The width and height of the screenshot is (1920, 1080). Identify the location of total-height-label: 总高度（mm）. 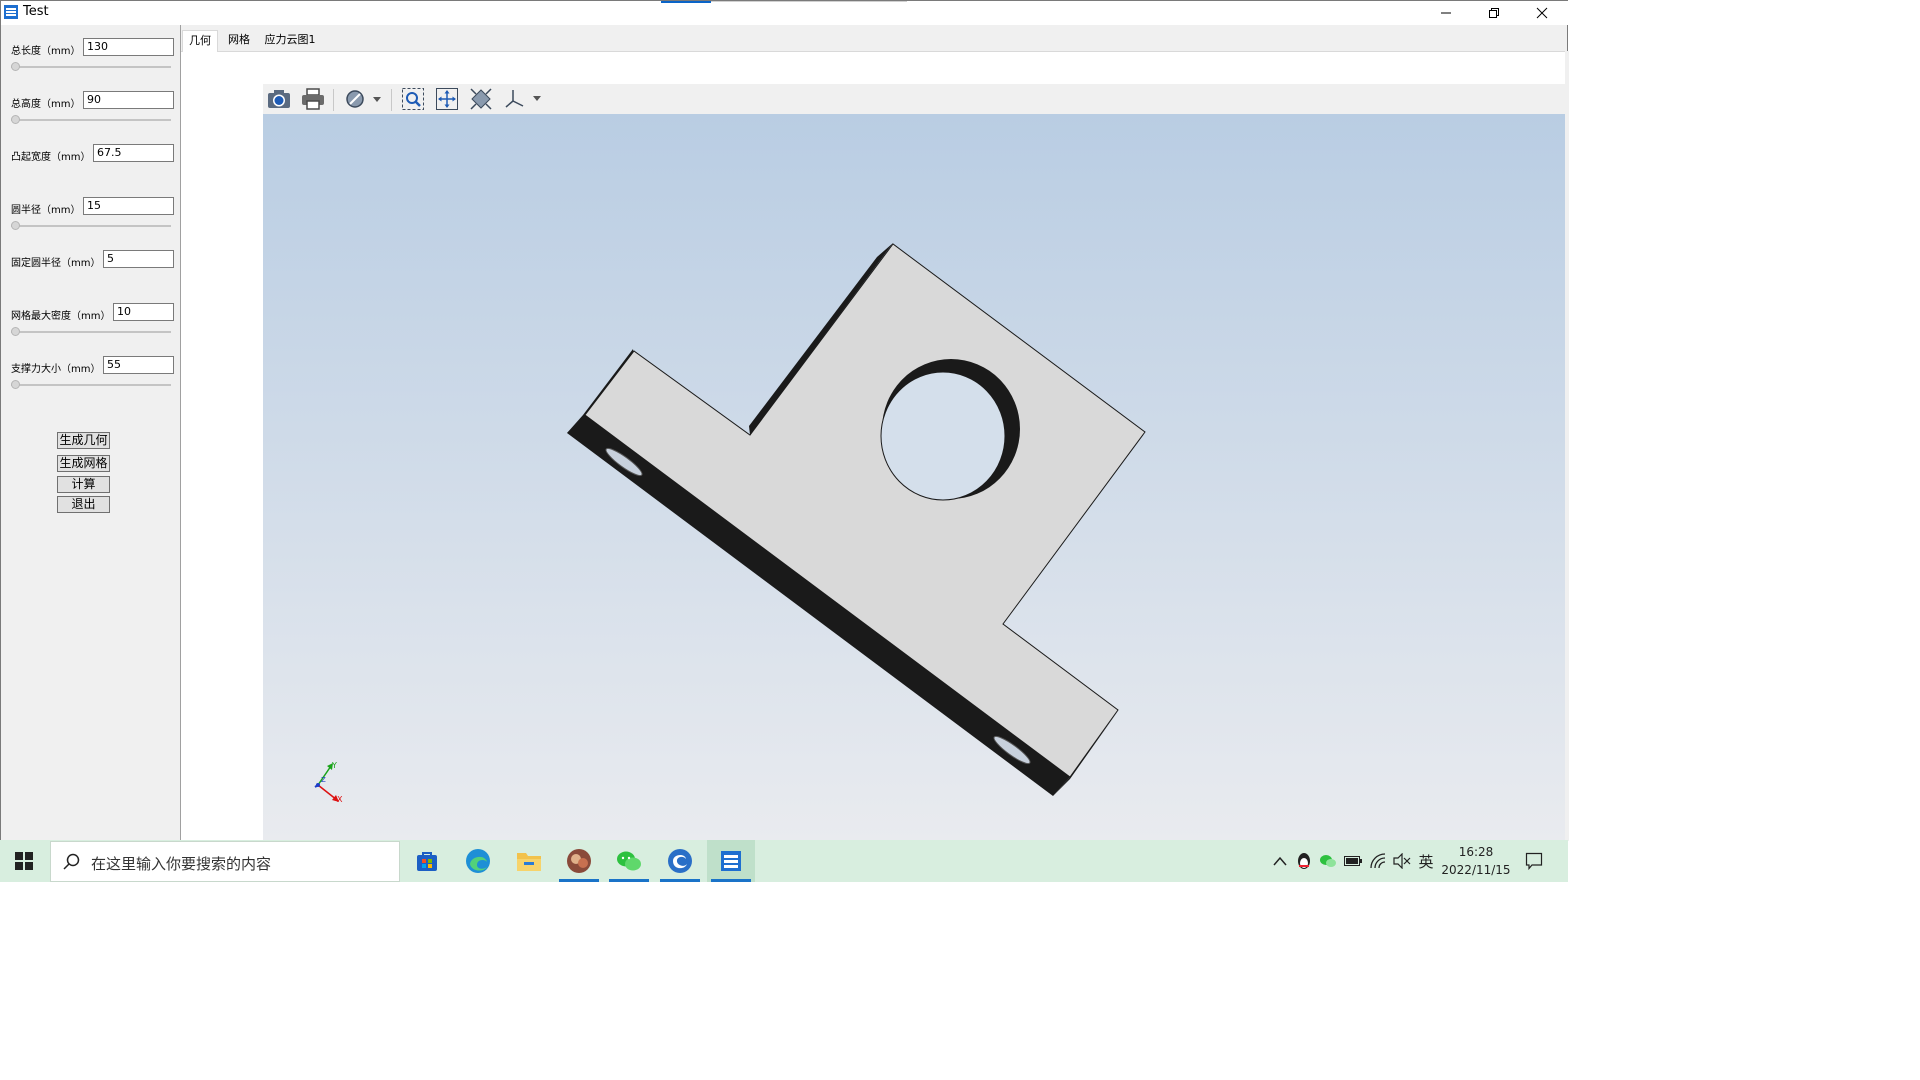
(46, 104).